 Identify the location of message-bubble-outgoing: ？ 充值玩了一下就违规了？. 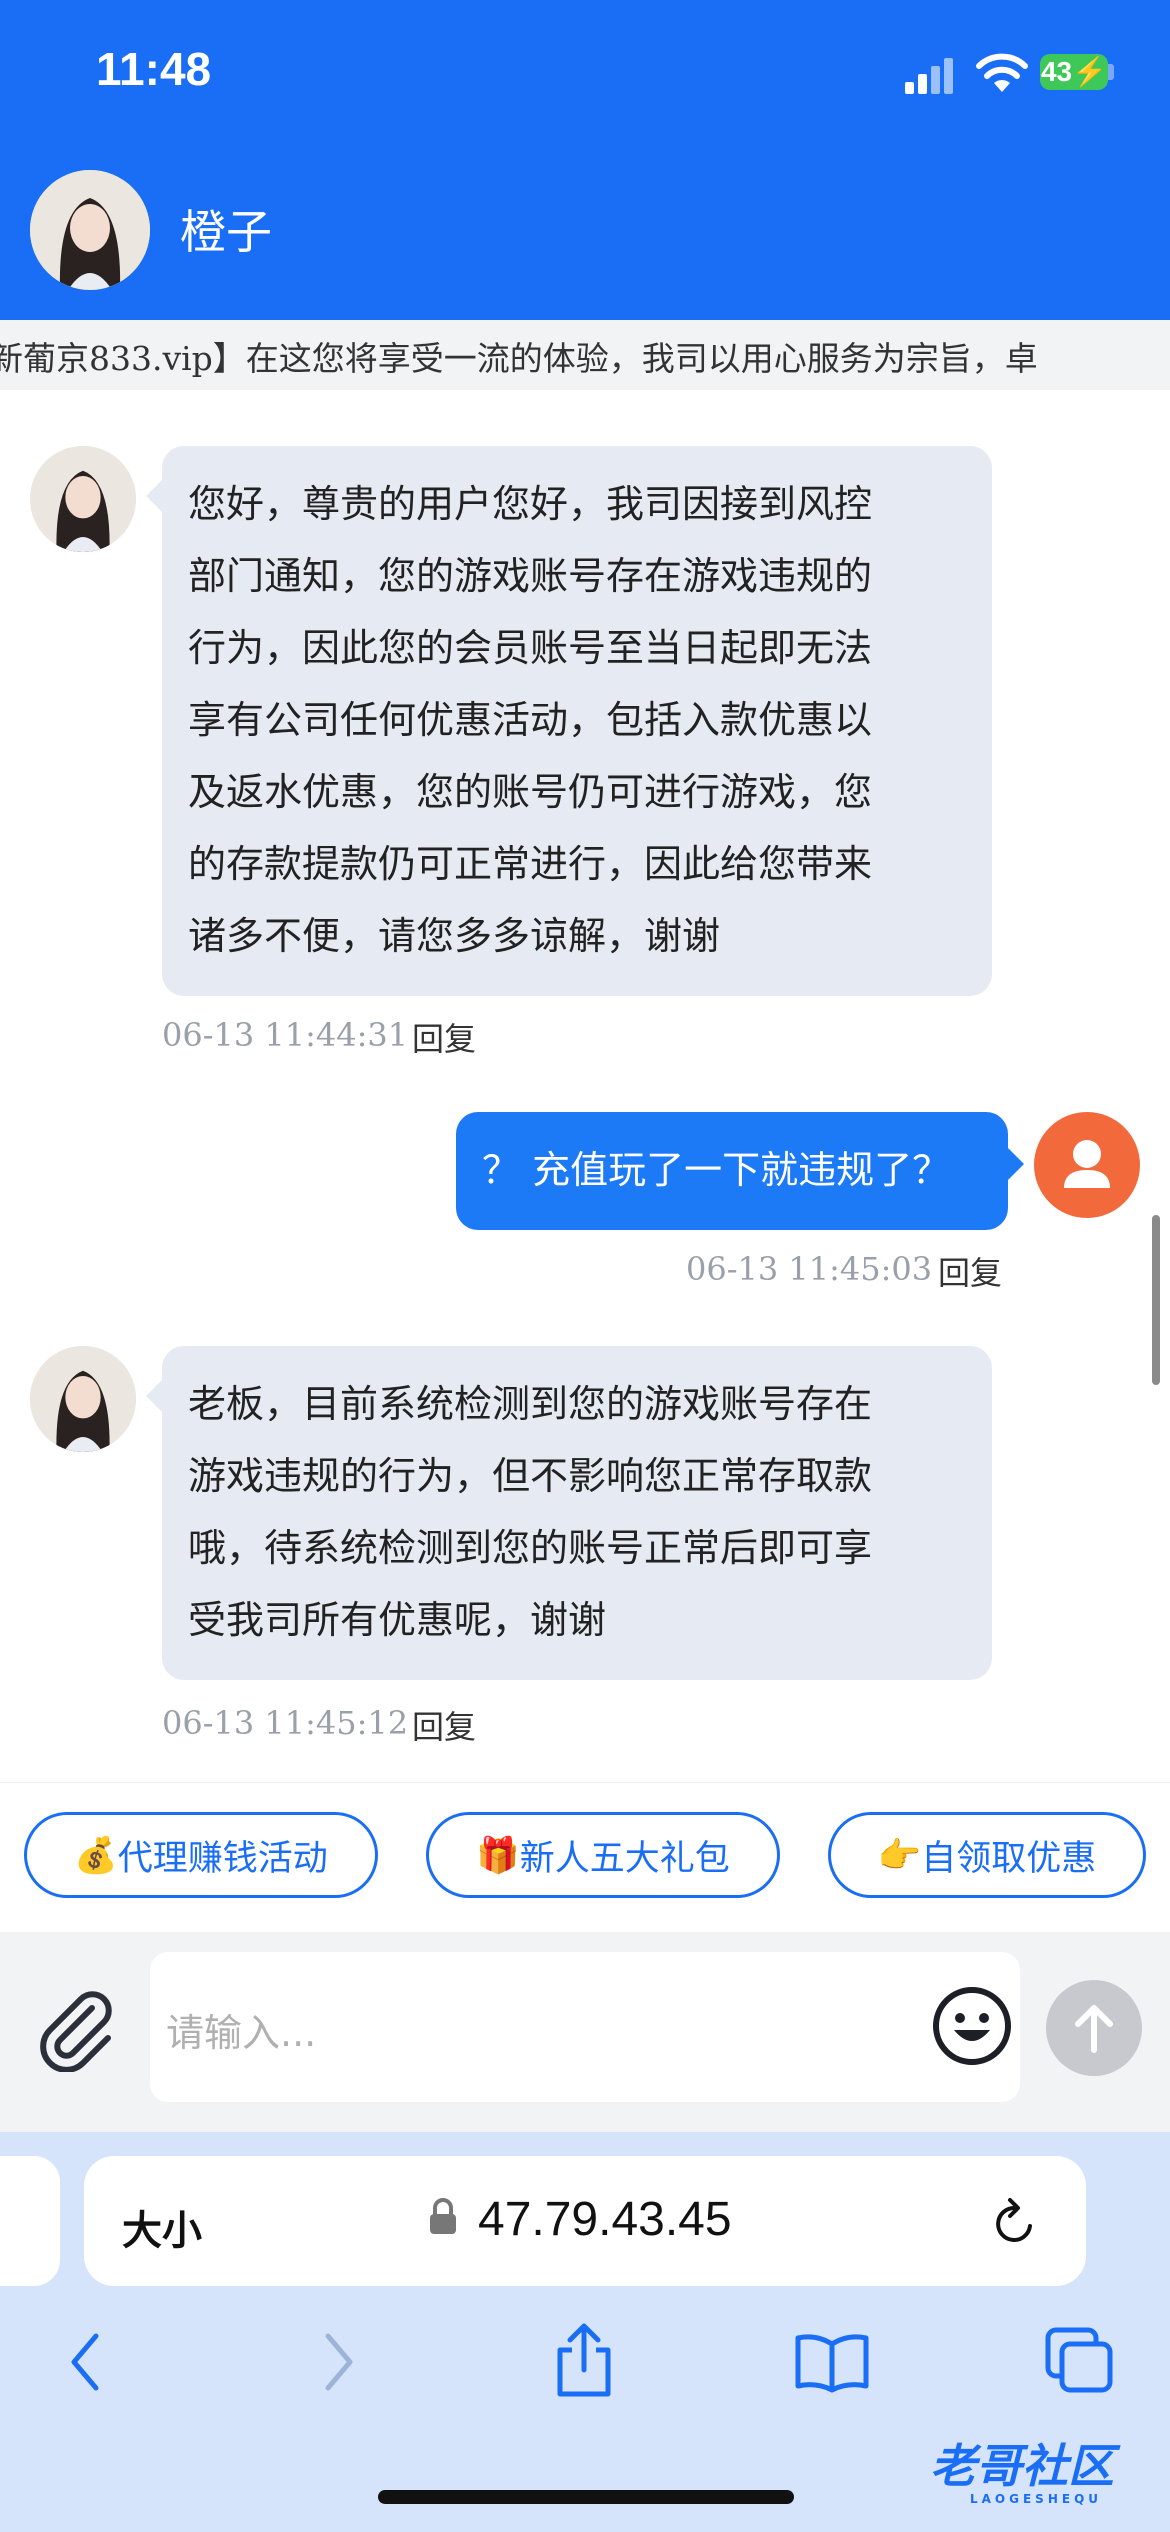
(732, 1171).